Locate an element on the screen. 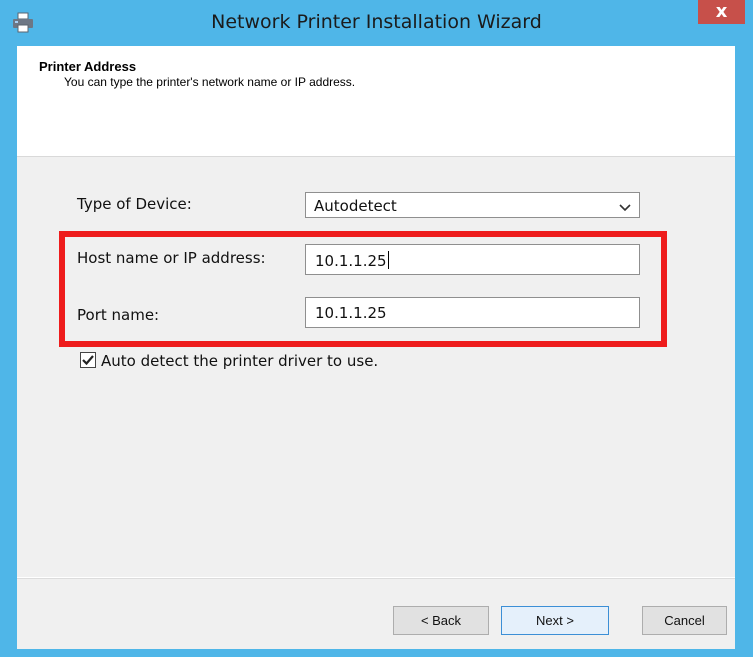 The image size is (753, 657). port-value: 10.1.1.25 is located at coordinates (351, 313).